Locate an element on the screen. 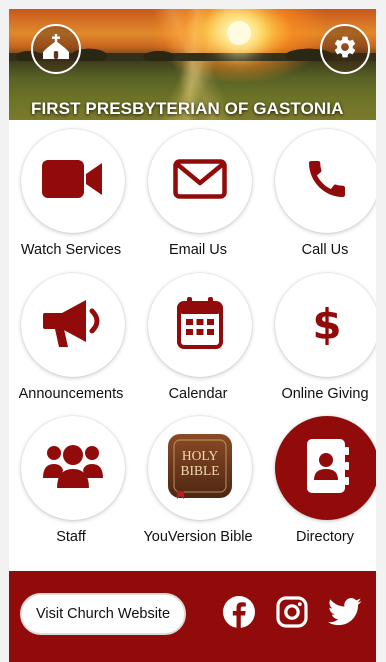  church-icon is located at coordinates (56, 49).